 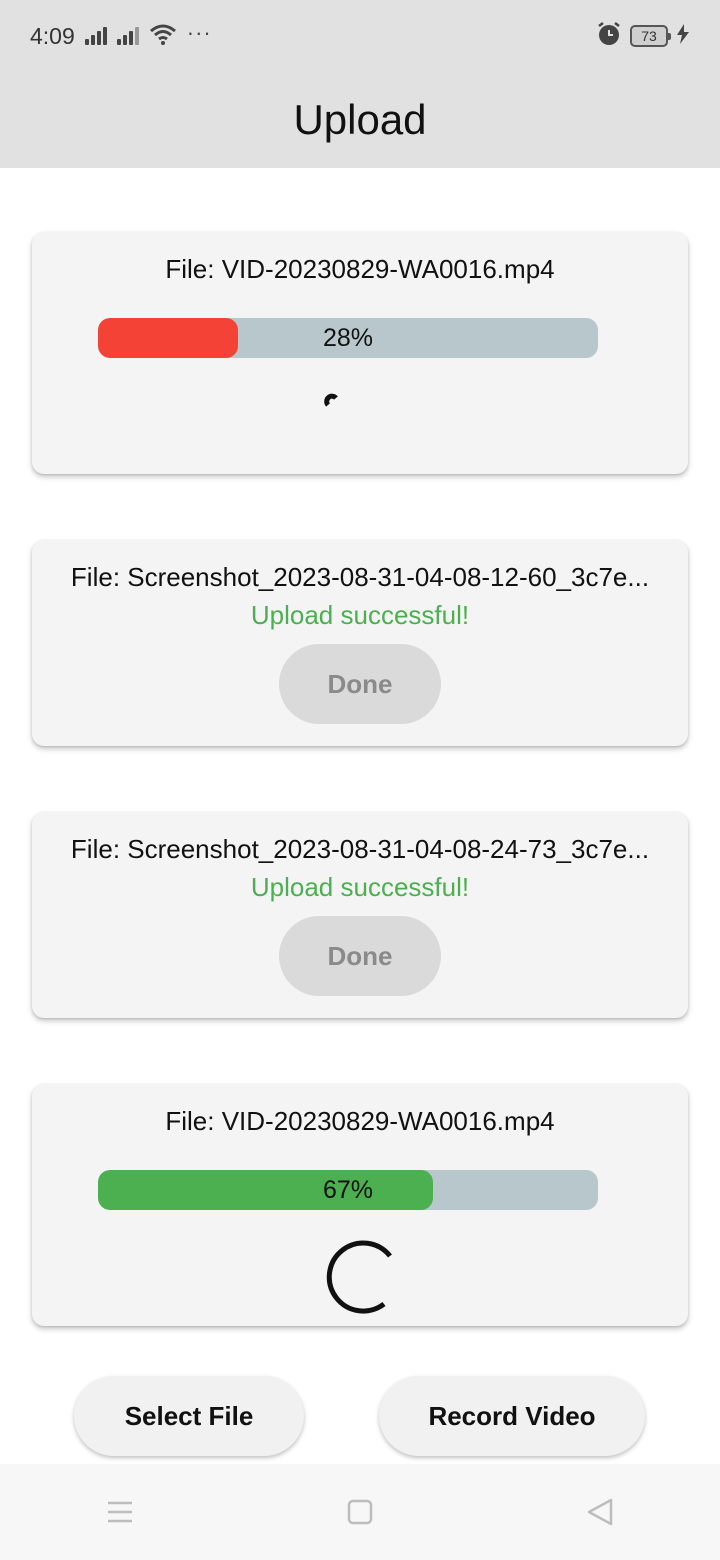 What do you see at coordinates (609, 36) in the screenshot?
I see `alarm-icon` at bounding box center [609, 36].